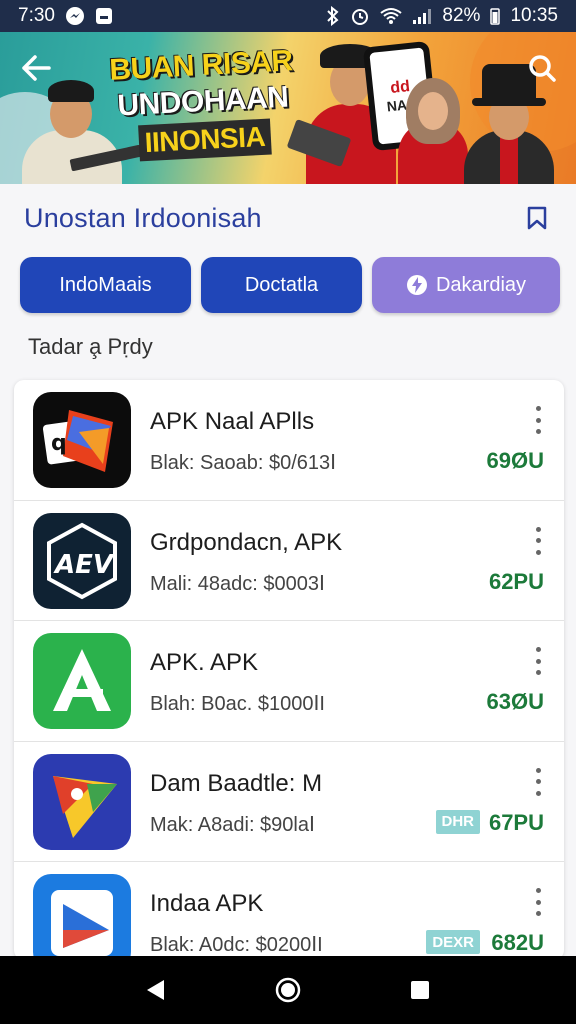 Image resolution: width=576 pixels, height=1024 pixels. Describe the element at coordinates (481, 284) in the screenshot. I see `chip-label: Dakardiay` at that location.